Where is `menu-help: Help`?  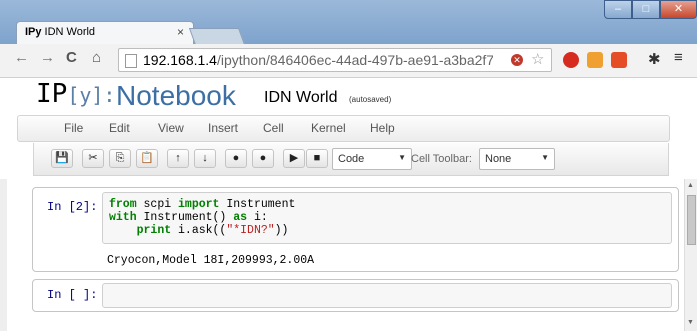
menu-help: Help is located at coordinates (382, 128).